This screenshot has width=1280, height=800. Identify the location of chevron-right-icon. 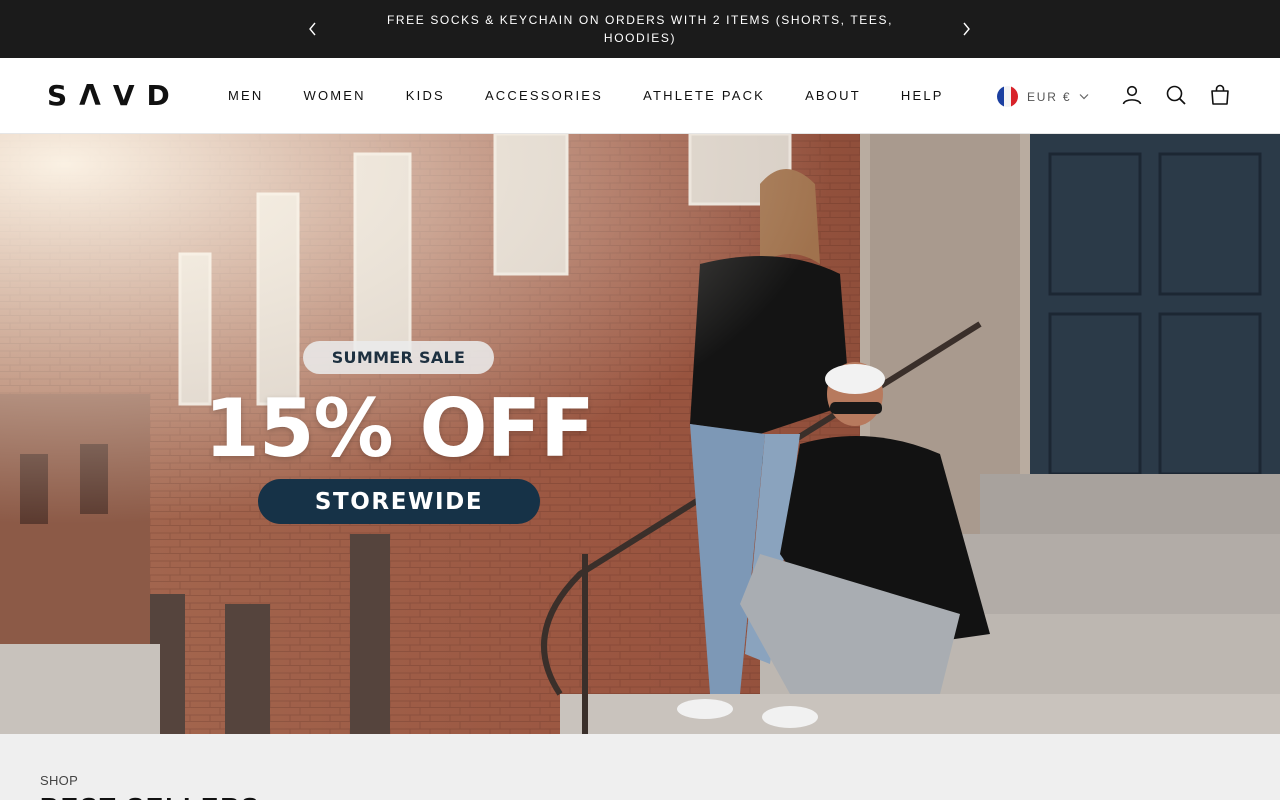
(966, 29).